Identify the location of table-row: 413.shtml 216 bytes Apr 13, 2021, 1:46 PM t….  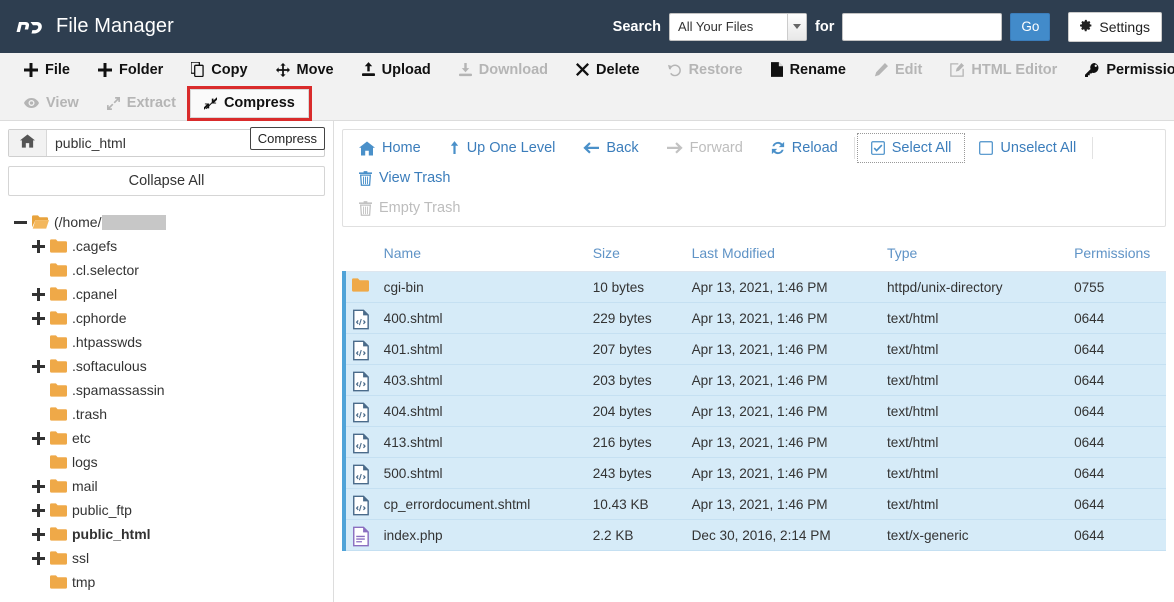
(754, 442).